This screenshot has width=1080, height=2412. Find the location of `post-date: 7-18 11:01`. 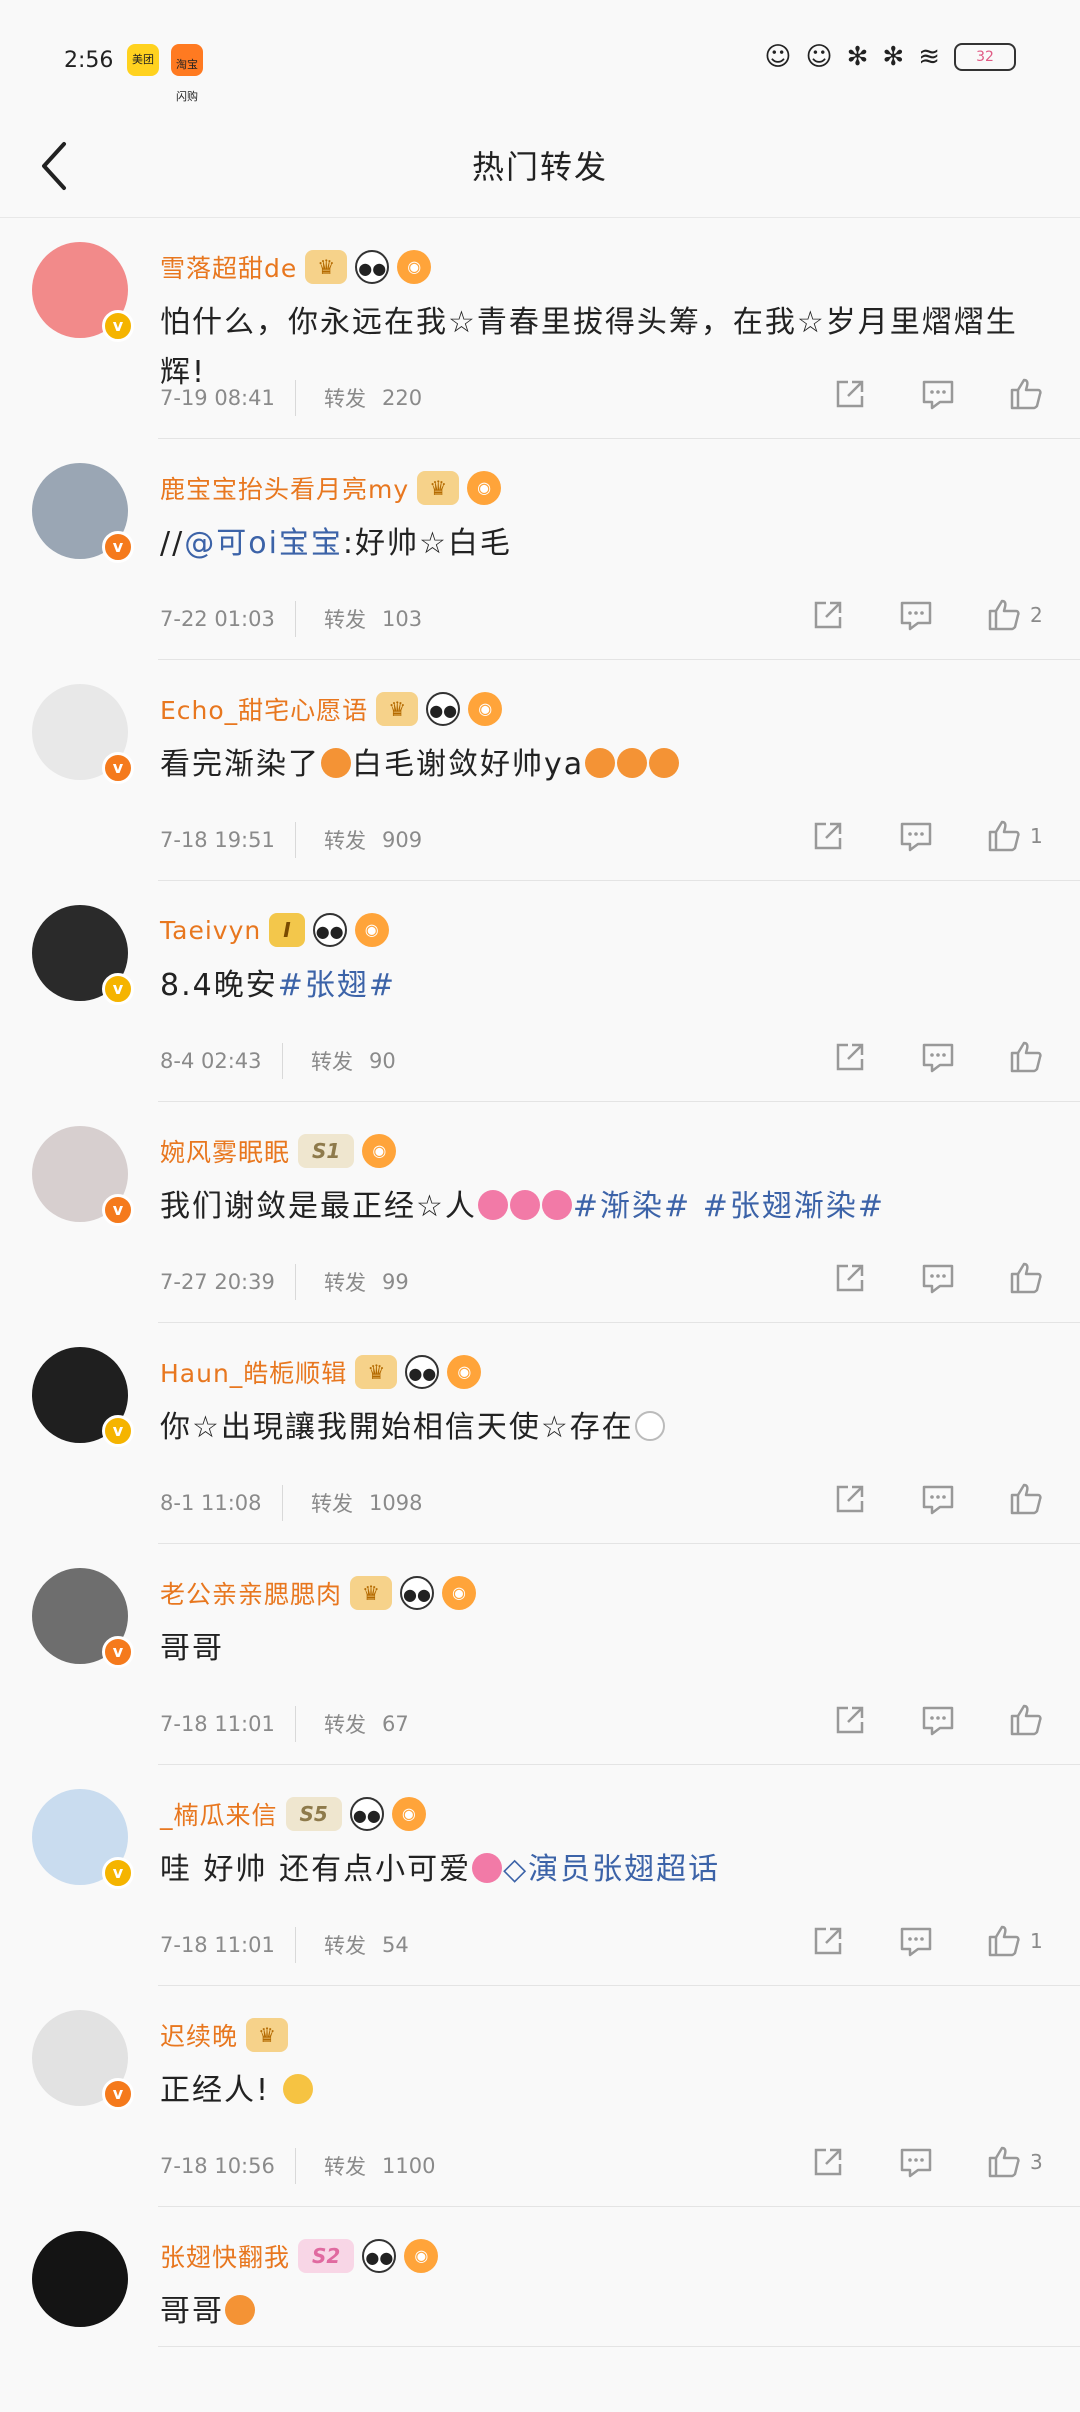

post-date: 7-18 11:01 is located at coordinates (217, 1724).